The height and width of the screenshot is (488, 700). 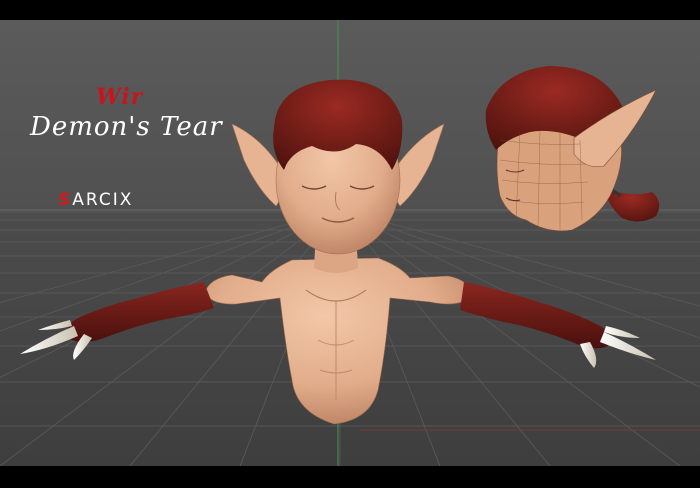 What do you see at coordinates (126, 127) in the screenshot?
I see `artwork-title: Demon's Tear` at bounding box center [126, 127].